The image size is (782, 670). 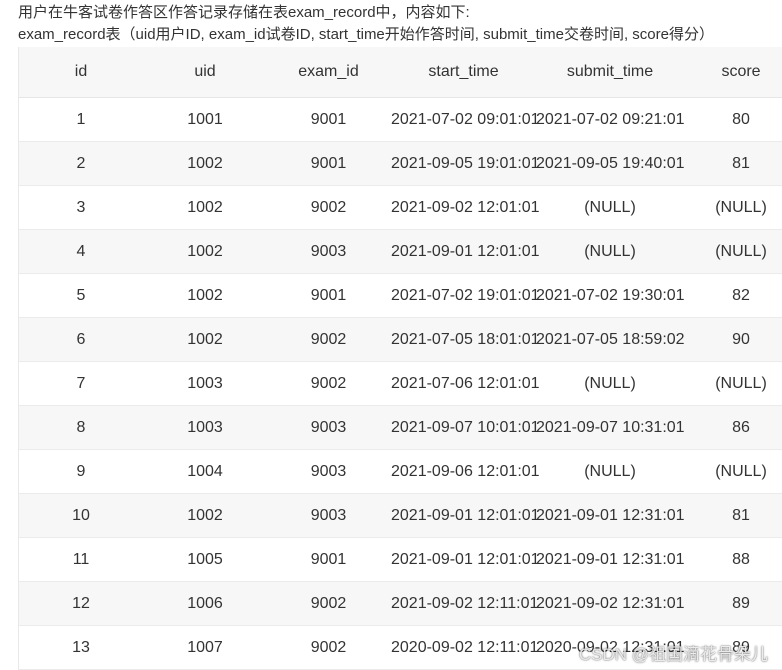 I want to click on table-cell-uid: 1004, so click(x=205, y=471).